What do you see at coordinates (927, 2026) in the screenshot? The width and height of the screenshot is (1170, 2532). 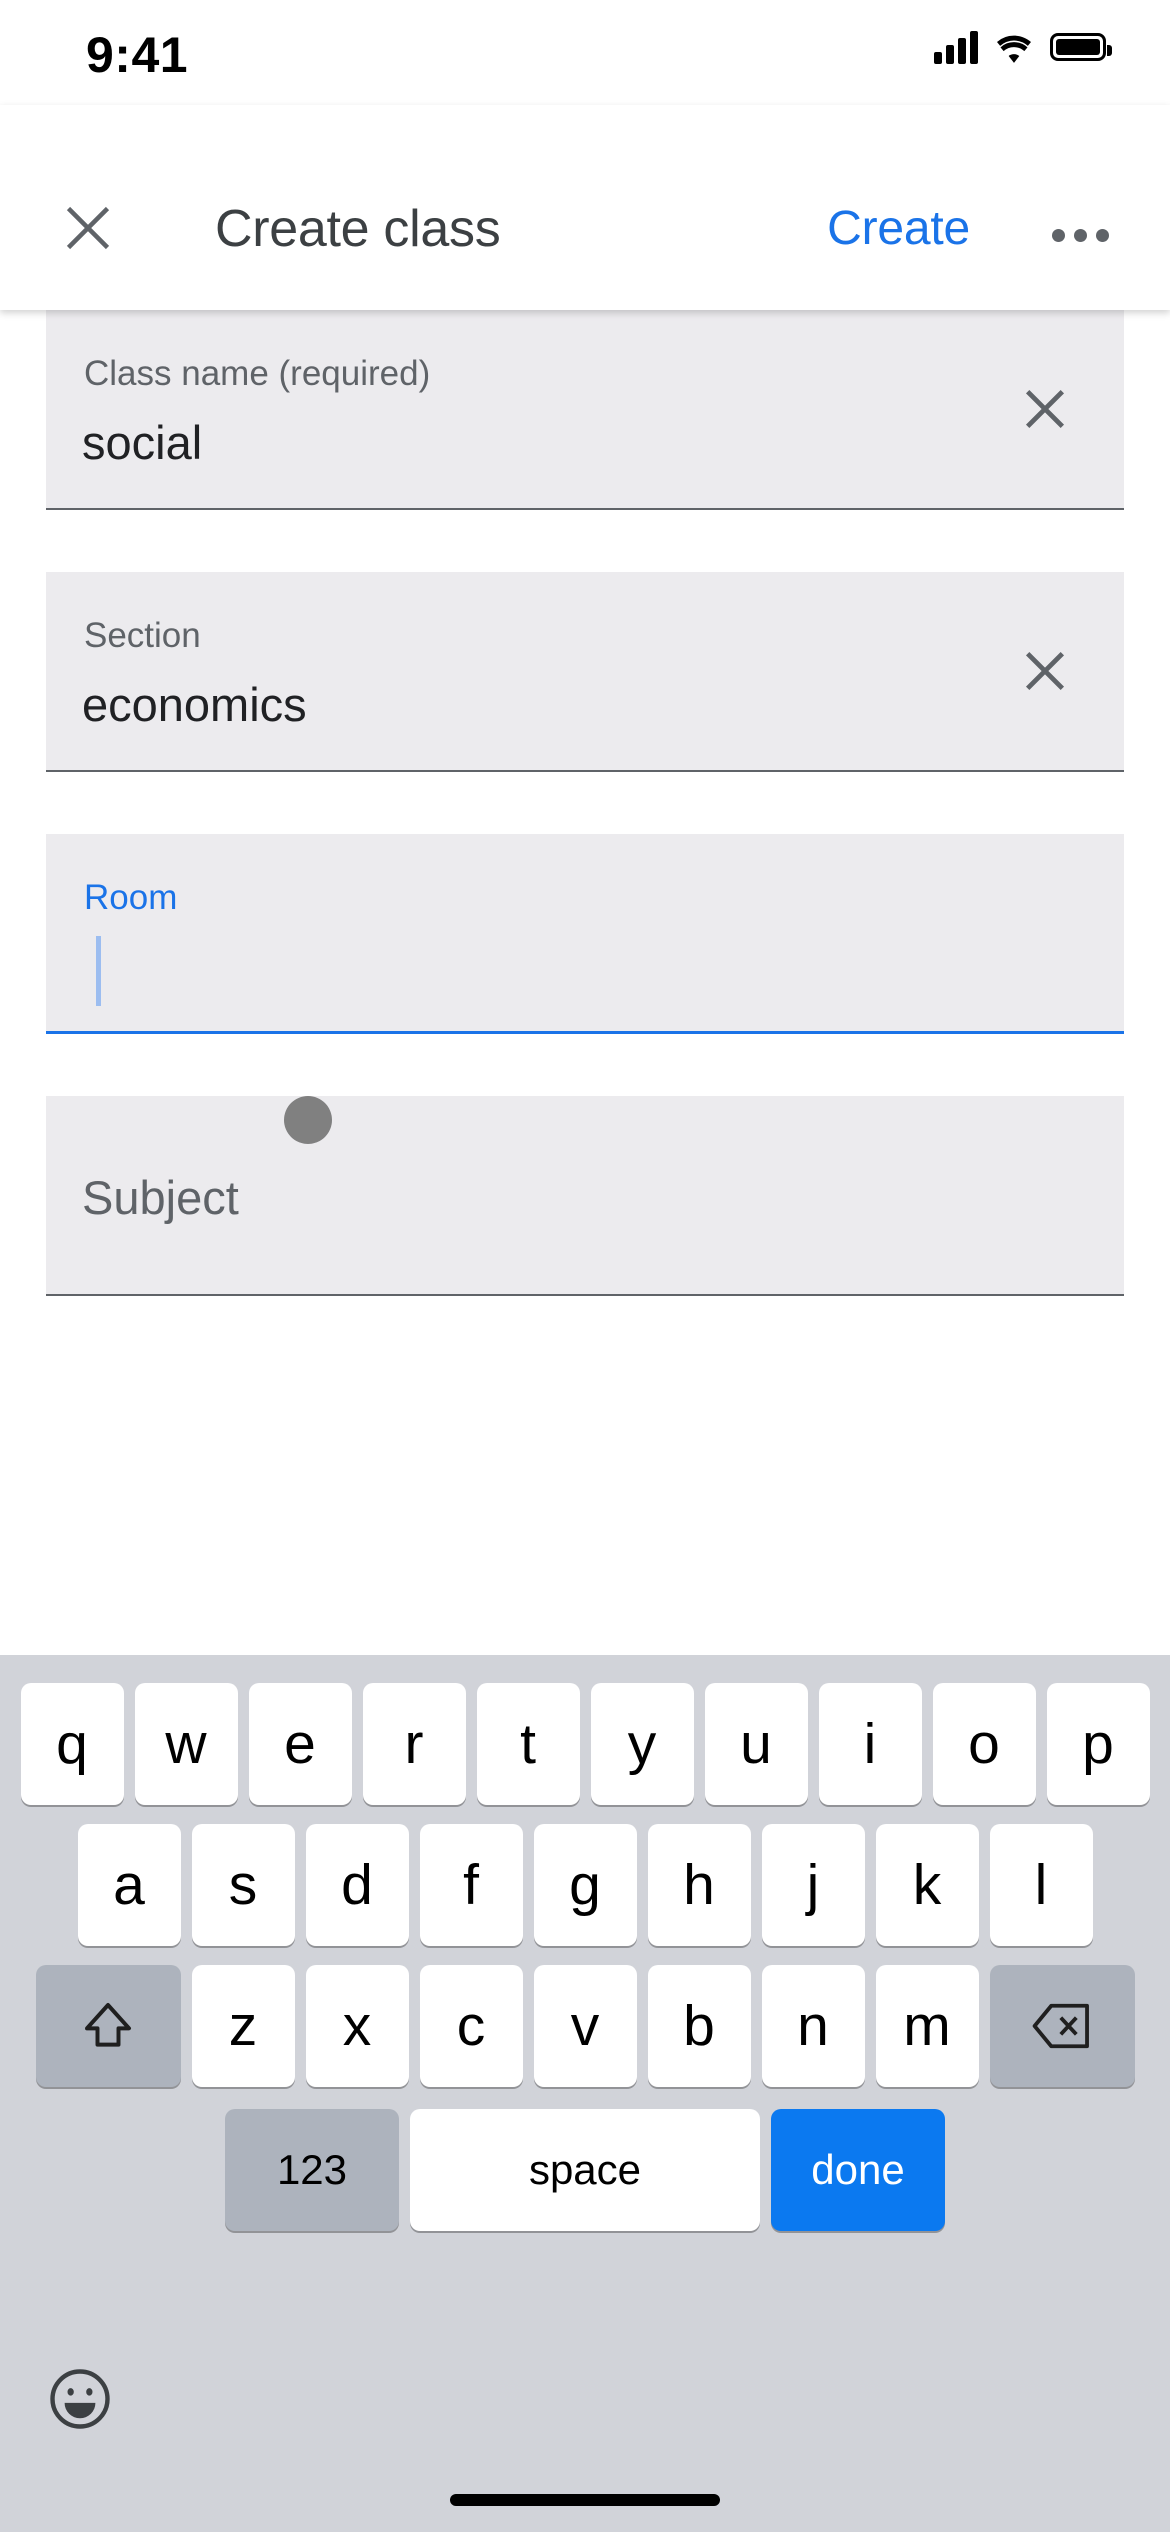 I see `key-m: m` at bounding box center [927, 2026].